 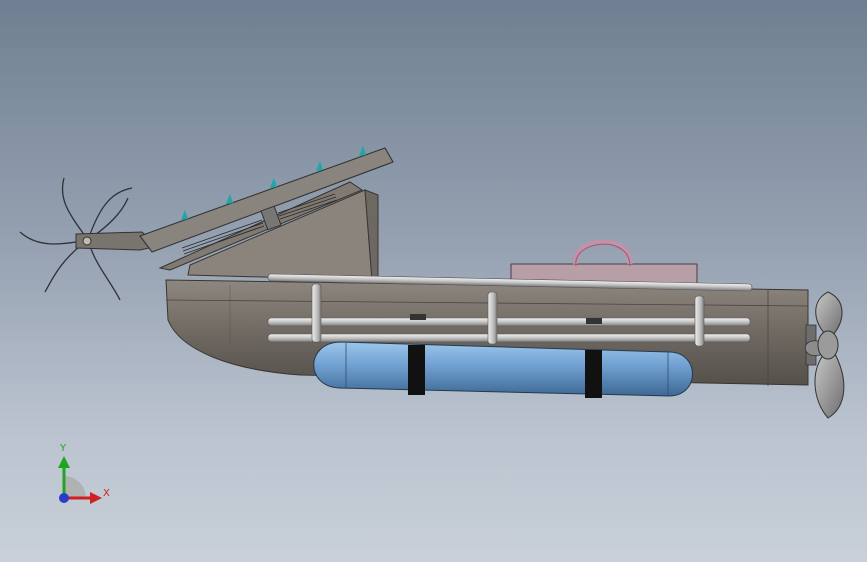 What do you see at coordinates (64, 498) in the screenshot?
I see `z-axis-dot` at bounding box center [64, 498].